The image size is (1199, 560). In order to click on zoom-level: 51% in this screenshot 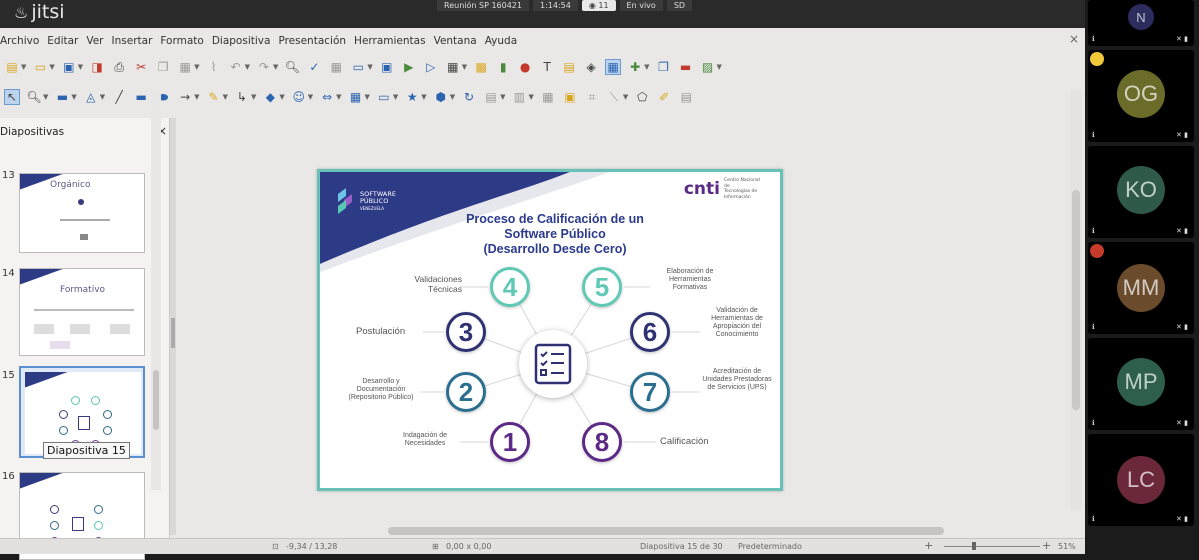, I will do `click(1067, 546)`.